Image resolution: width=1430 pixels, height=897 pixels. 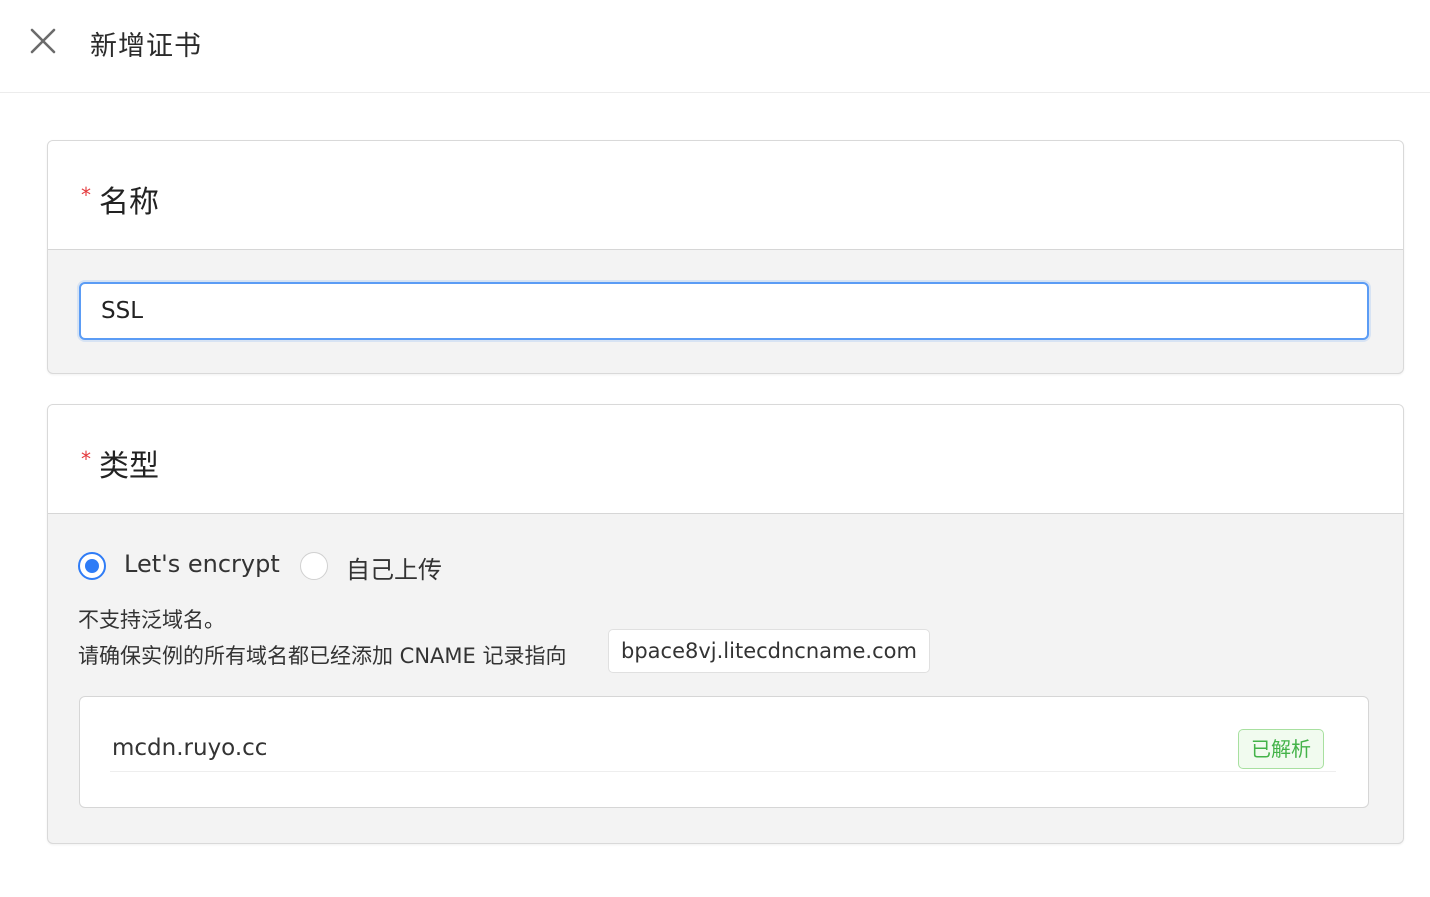 I want to click on radio-self-upload, so click(x=314, y=566).